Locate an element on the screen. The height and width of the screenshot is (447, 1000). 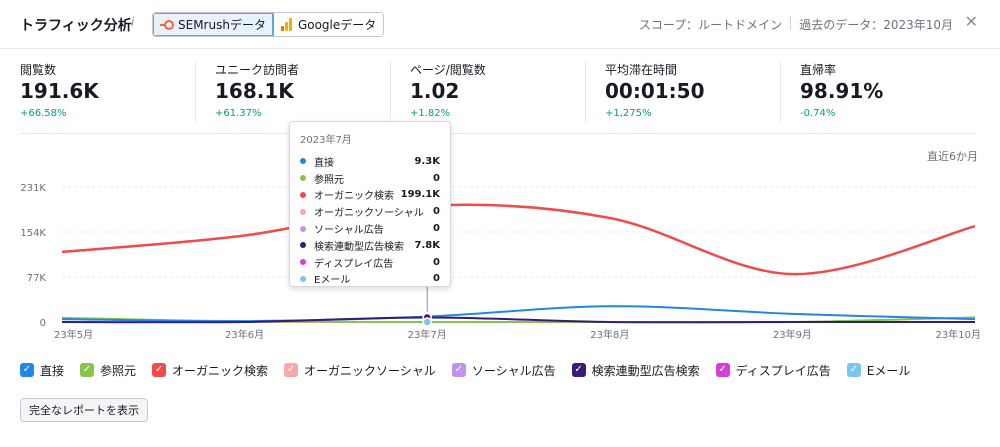
metric-value: 168.1K is located at coordinates (254, 91).